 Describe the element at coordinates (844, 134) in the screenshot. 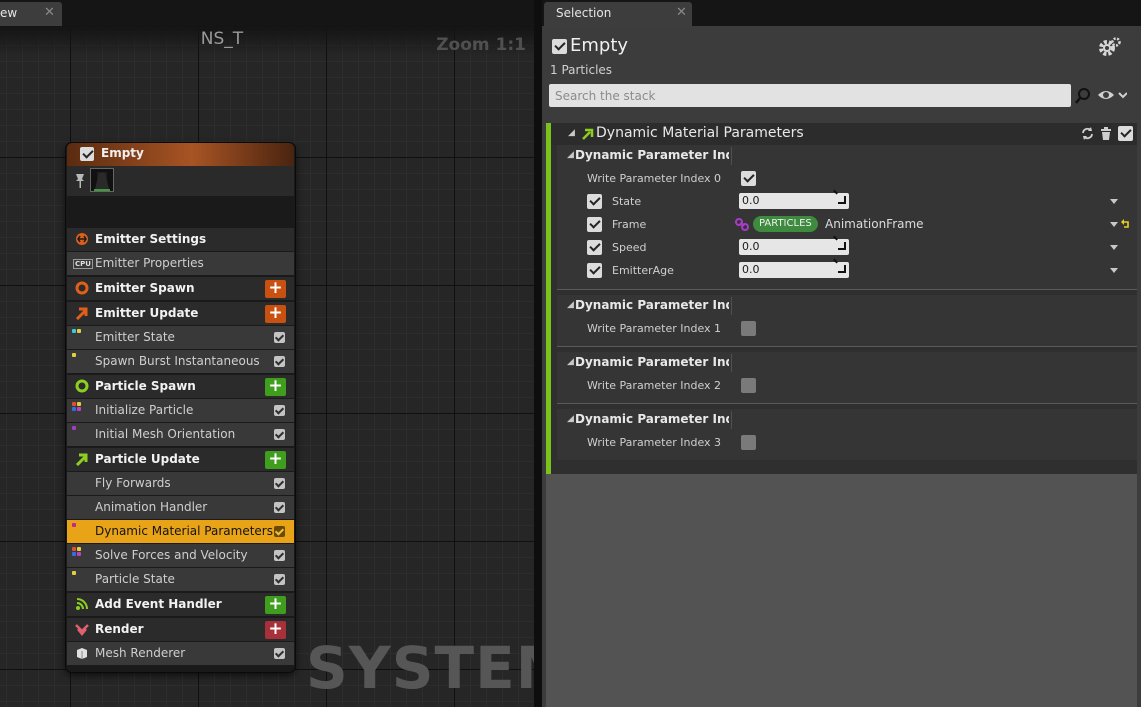

I see `module-header: ◢ Dynamic Material Parameters` at that location.